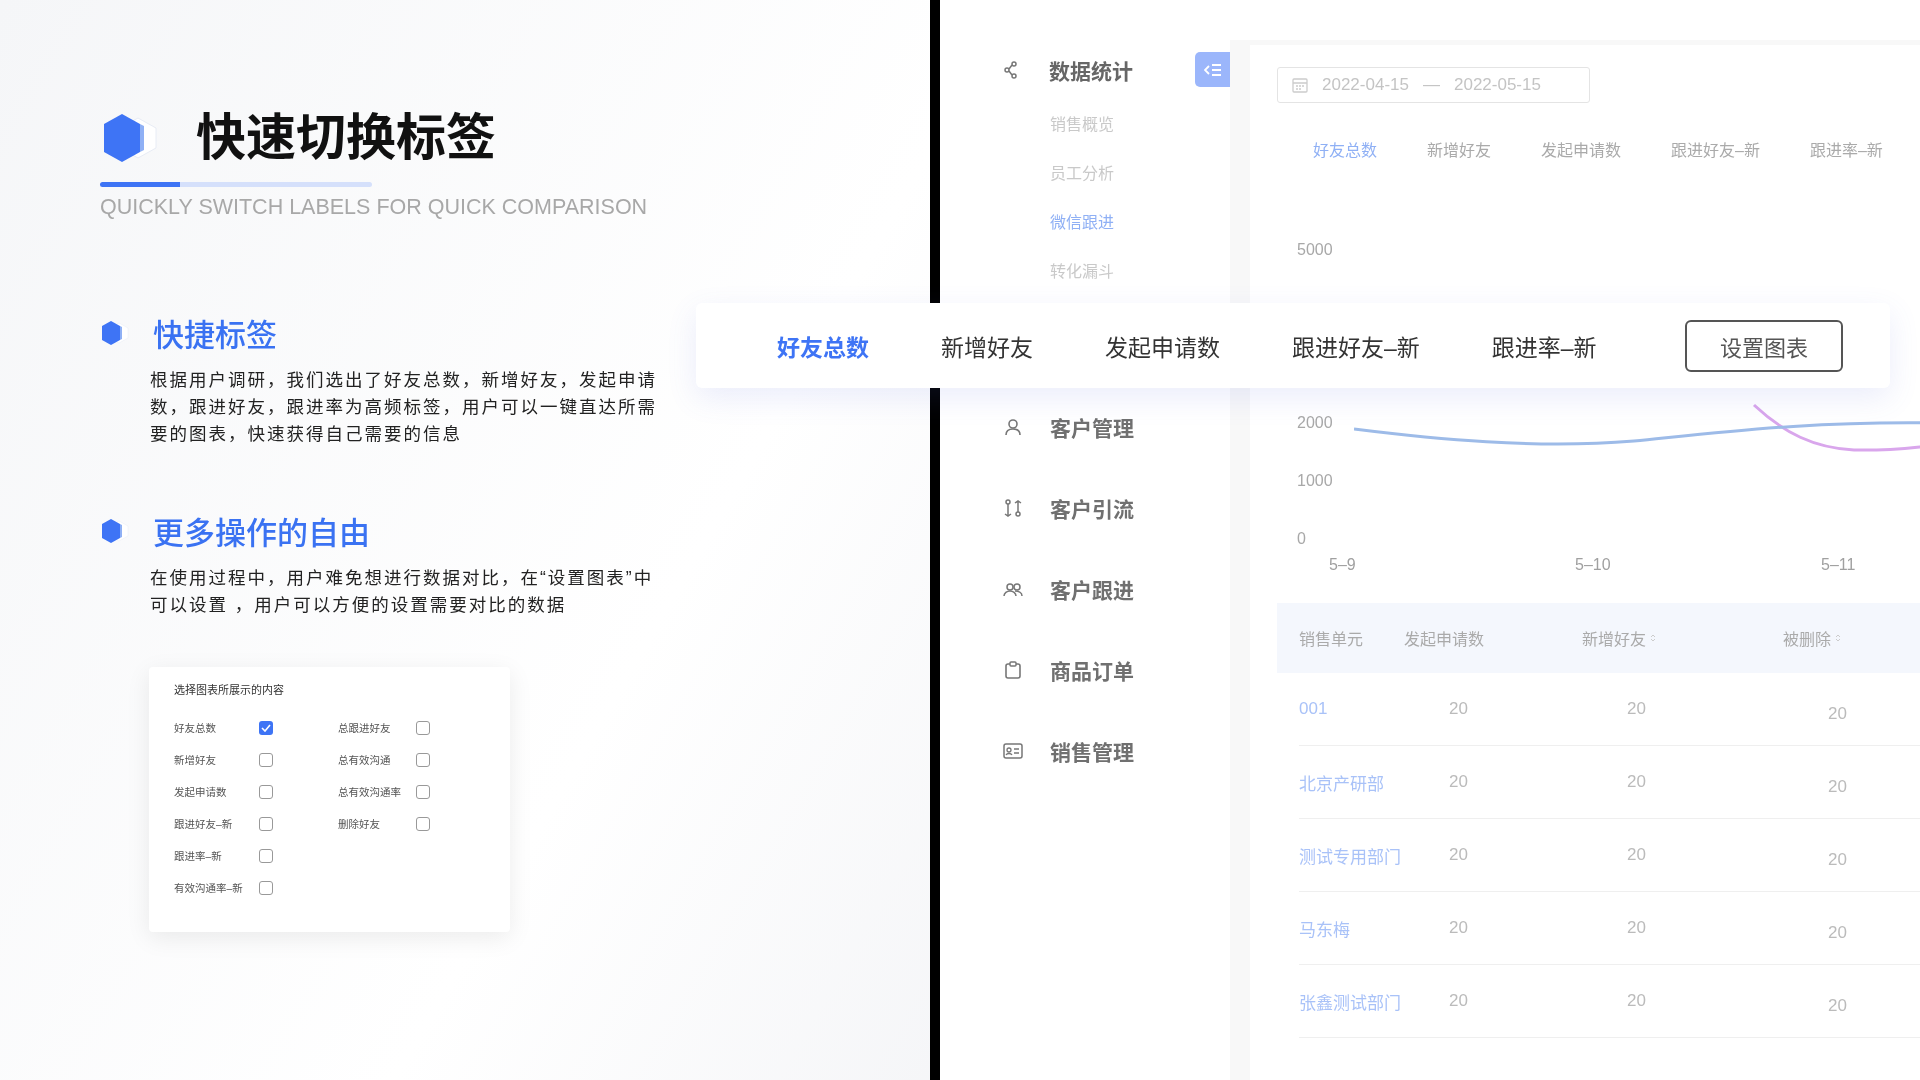  Describe the element at coordinates (1715, 149) in the screenshot. I see `chart-tab: 跟进好友–新` at that location.